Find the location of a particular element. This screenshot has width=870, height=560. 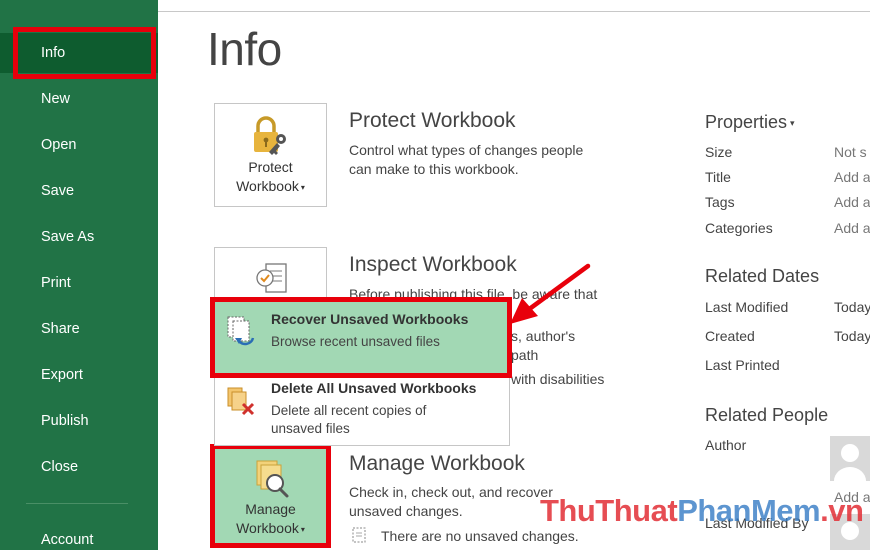

prop-size-value: Not s is located at coordinates (850, 152).